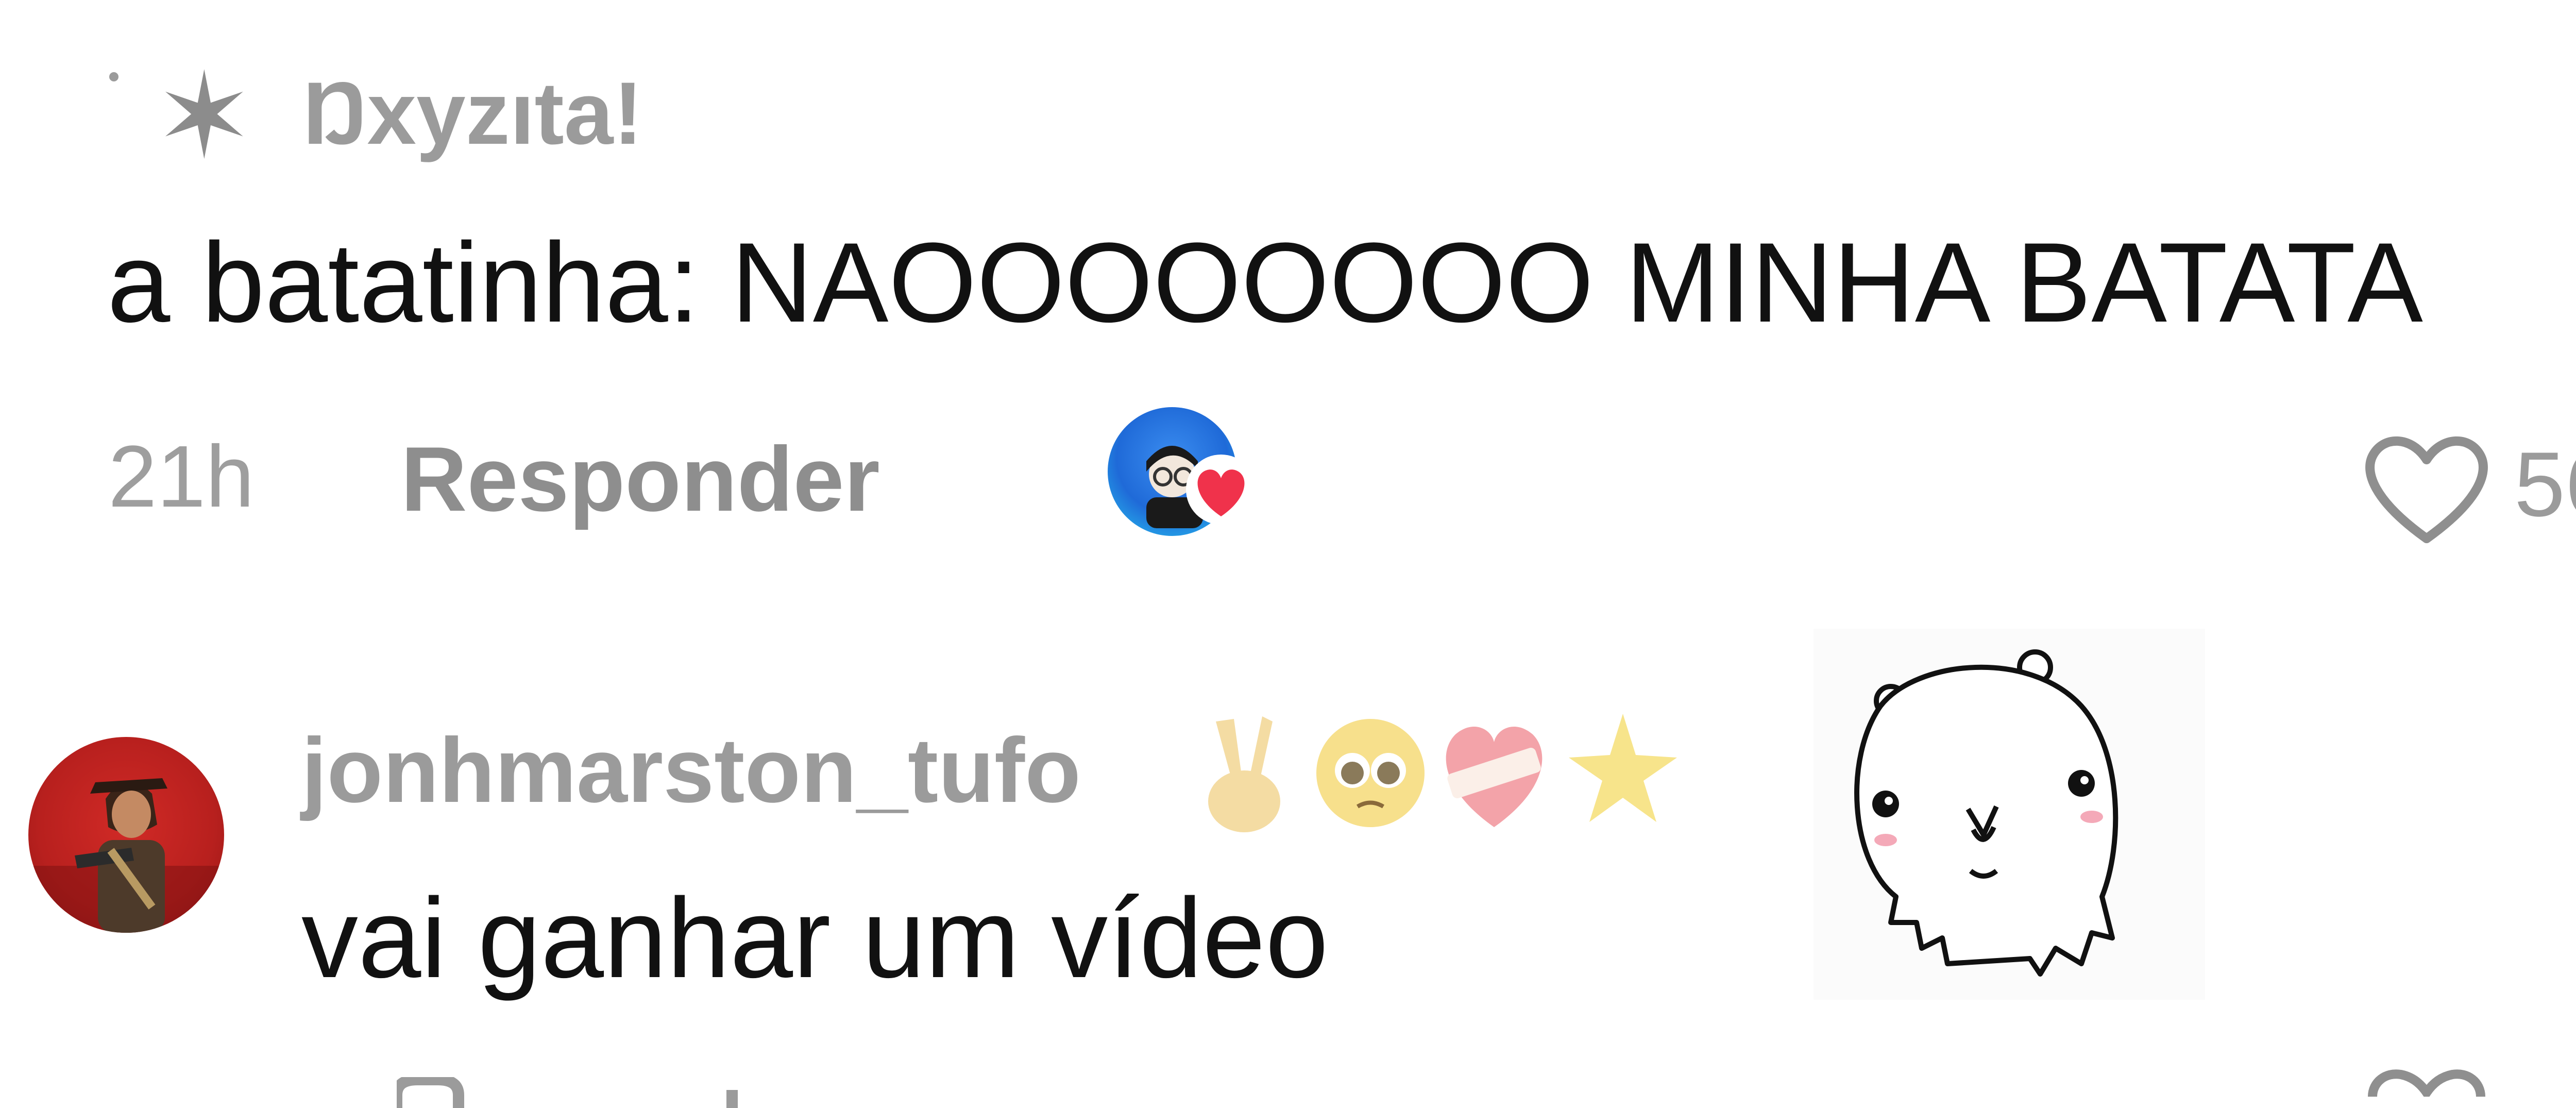 The height and width of the screenshot is (1108, 2576). Describe the element at coordinates (815, 938) in the screenshot. I see `comment-text: vai ganhar um vídeo` at that location.